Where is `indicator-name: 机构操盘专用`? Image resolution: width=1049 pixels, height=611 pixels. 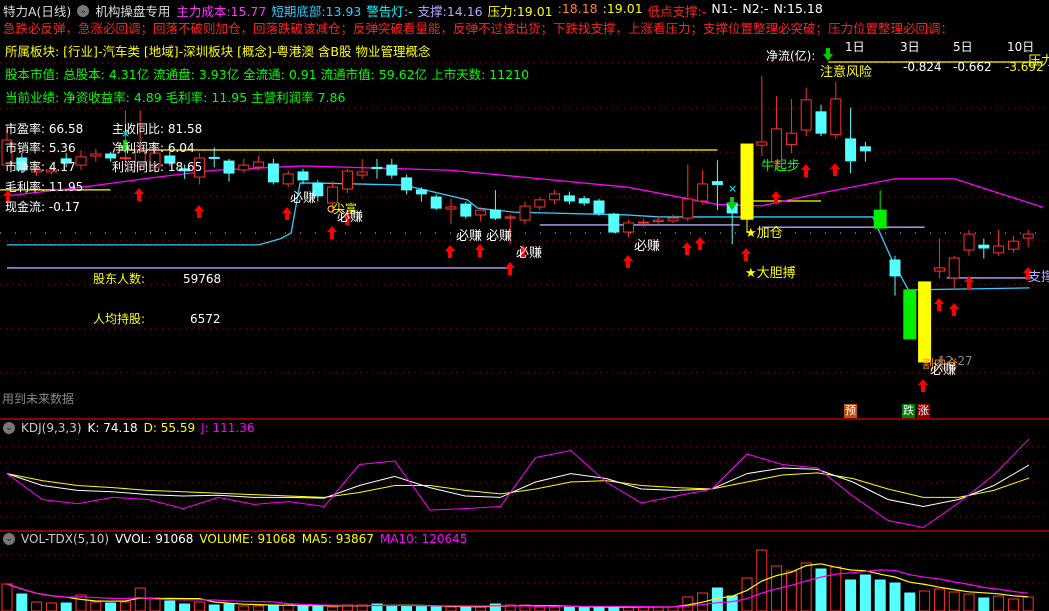 indicator-name: 机构操盘专用 is located at coordinates (132, 10).